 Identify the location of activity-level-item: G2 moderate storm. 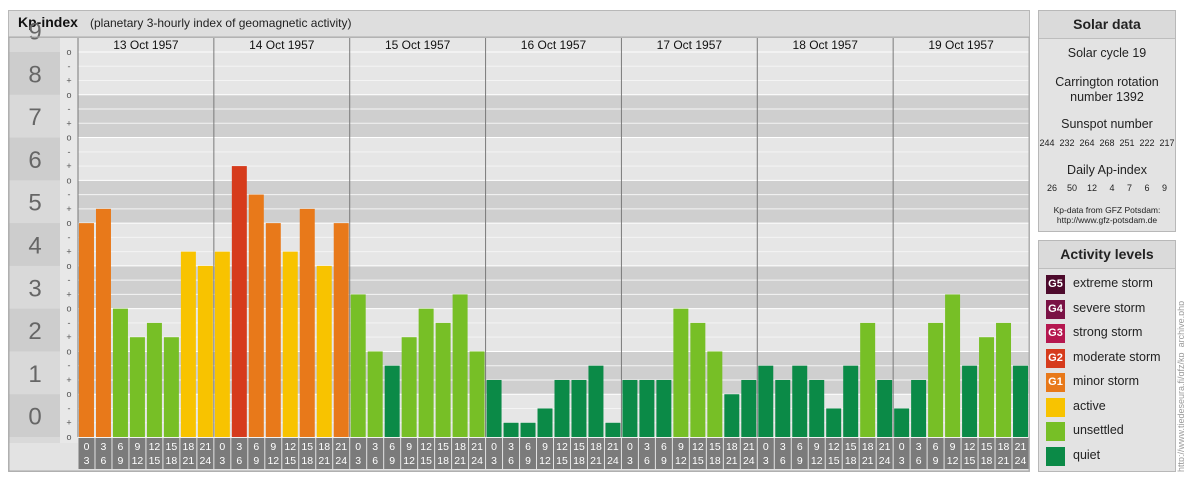
(1110, 358).